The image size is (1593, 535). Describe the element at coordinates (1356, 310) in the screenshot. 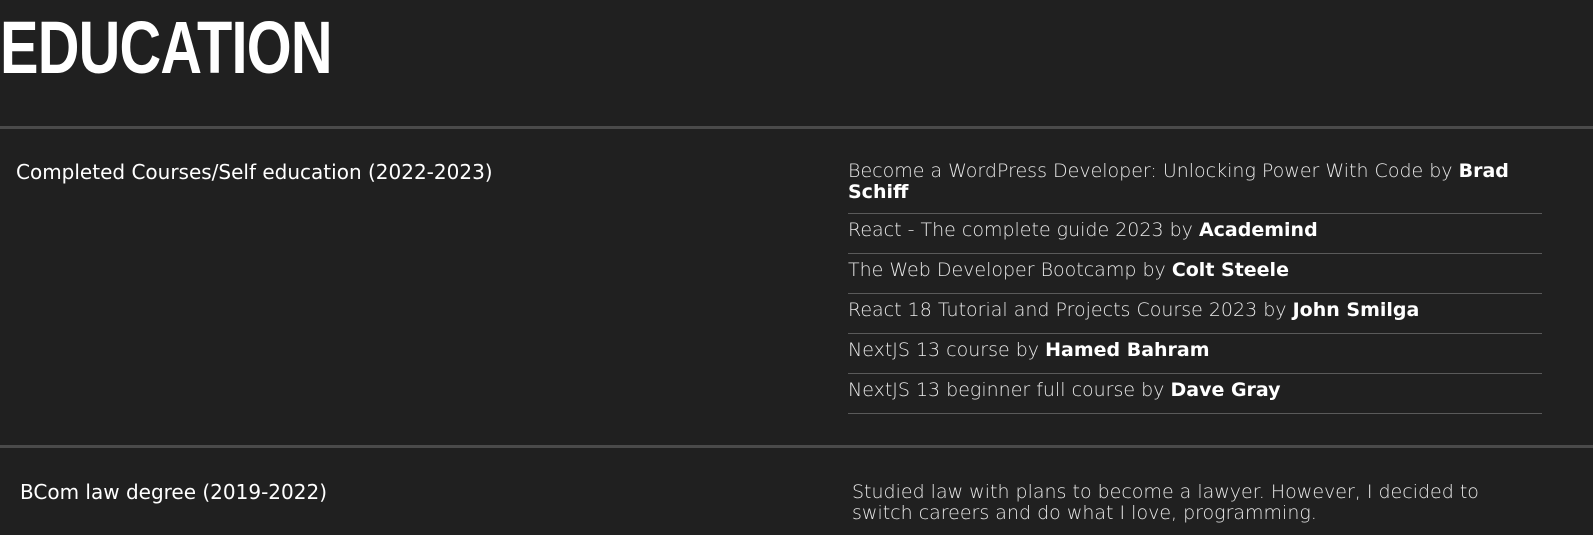

I see `course-author: John Smilga` at that location.